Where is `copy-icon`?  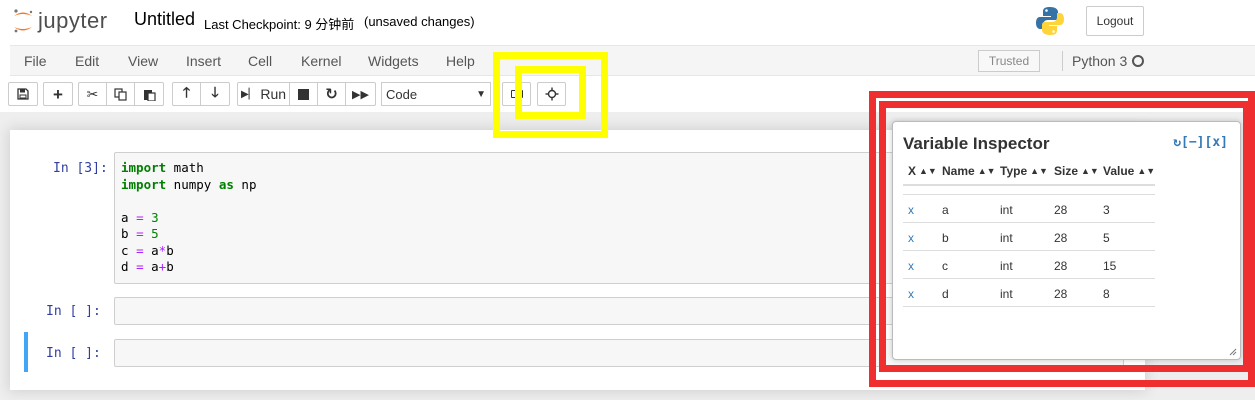 copy-icon is located at coordinates (120, 94).